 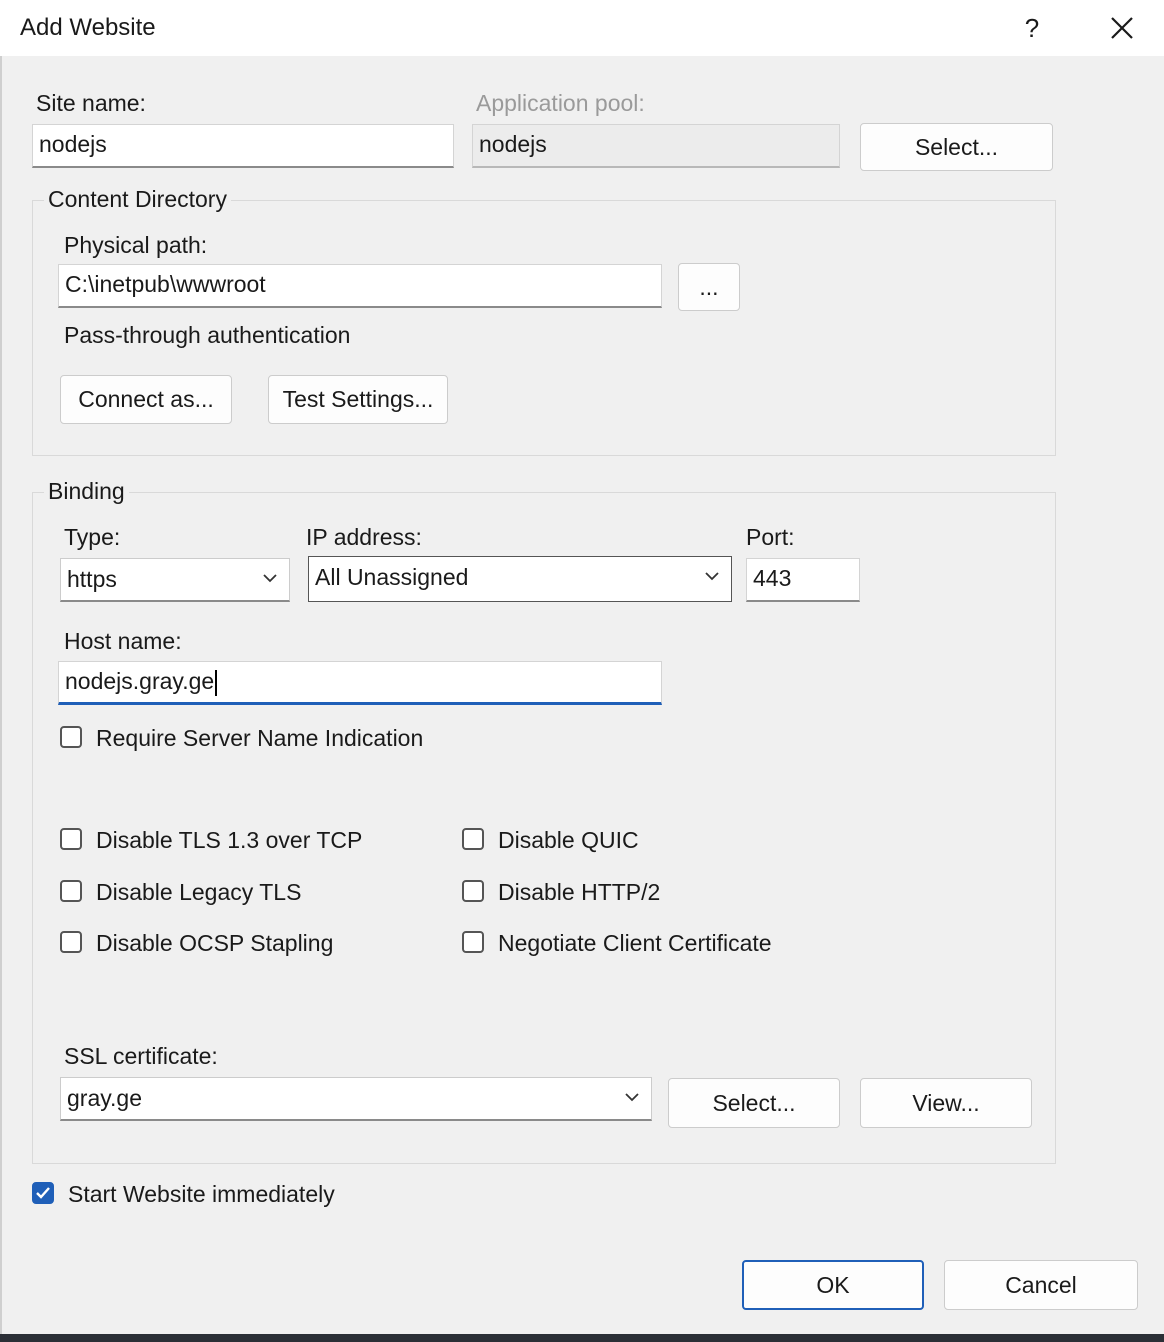 I want to click on disable-quic-label: Disable QUIC, so click(x=568, y=840).